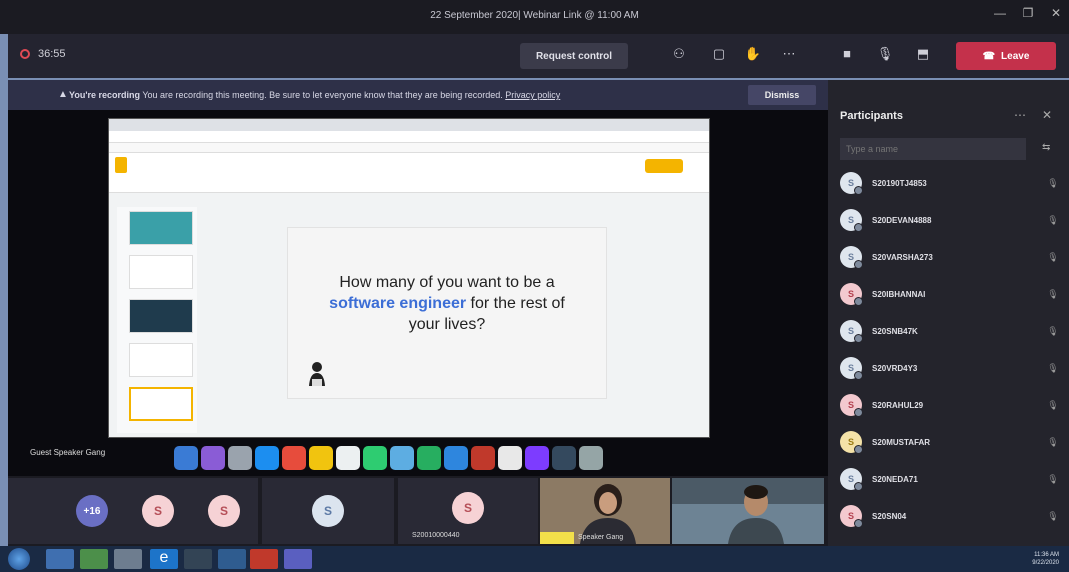 The width and height of the screenshot is (1069, 572). What do you see at coordinates (447, 282) in the screenshot?
I see `slide-line-1: How many of you want to be a` at bounding box center [447, 282].